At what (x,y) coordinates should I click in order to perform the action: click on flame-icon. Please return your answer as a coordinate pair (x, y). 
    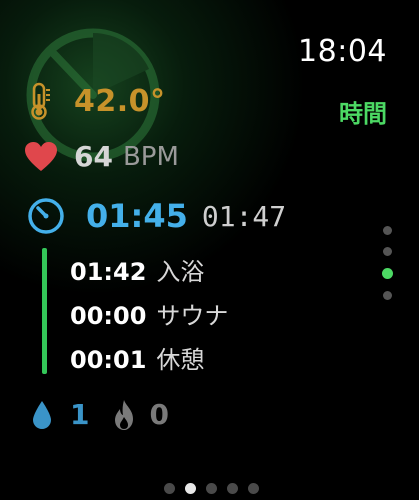
    Looking at the image, I should click on (124, 414).